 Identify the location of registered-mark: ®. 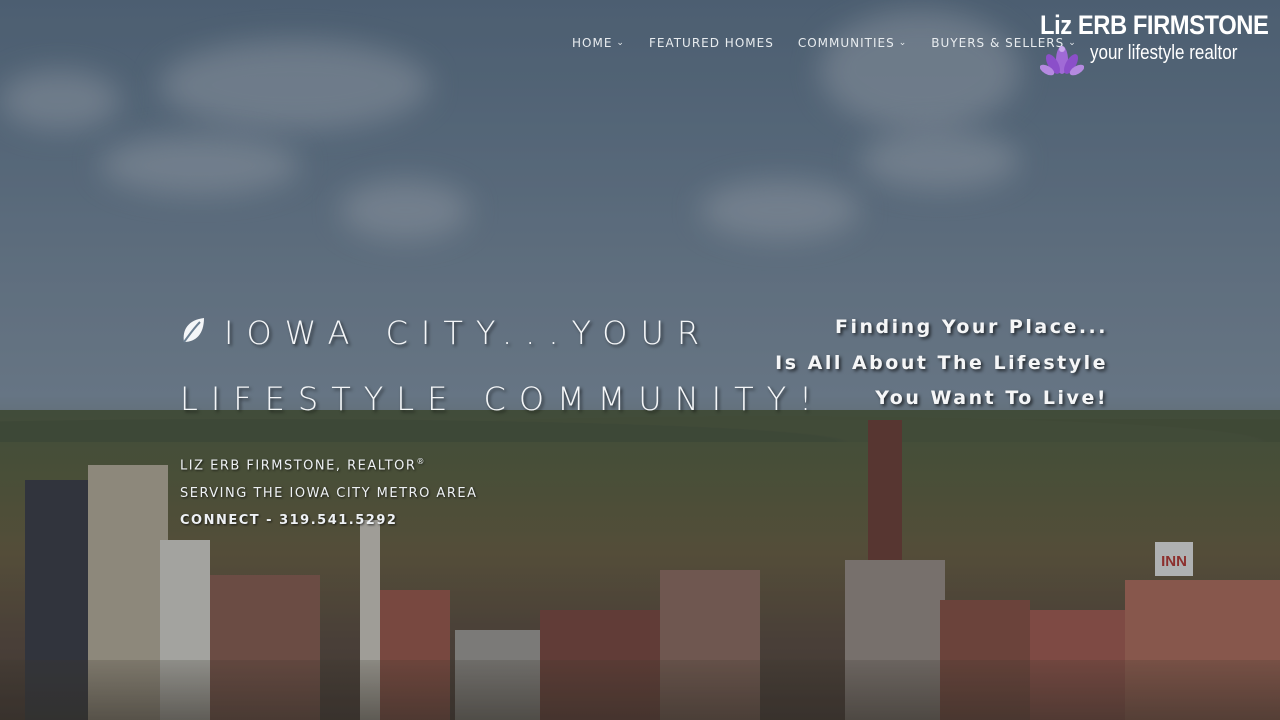
(421, 461).